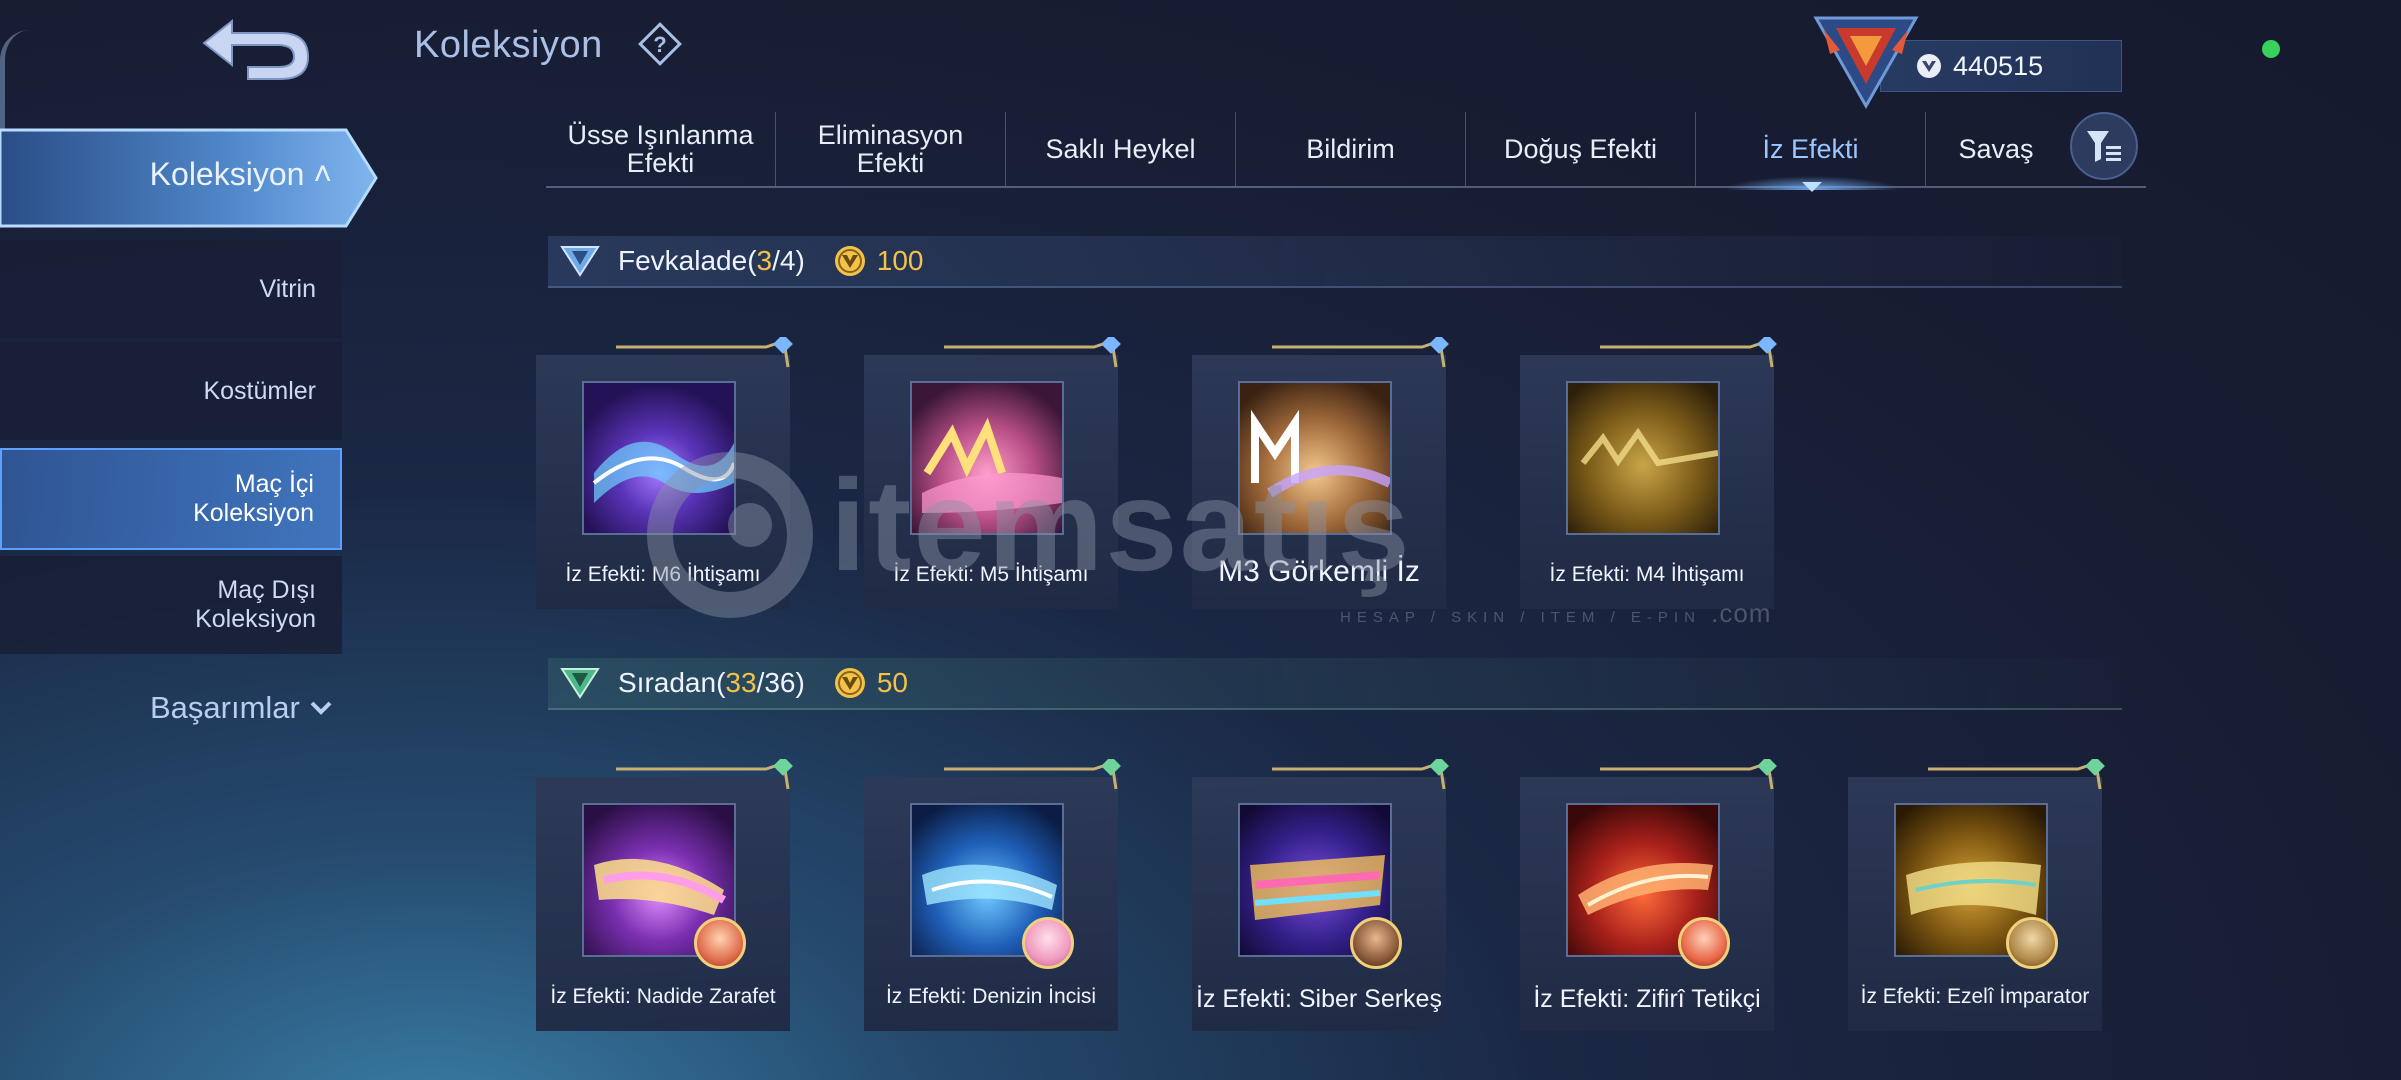 This screenshot has width=2401, height=1080. Describe the element at coordinates (171, 391) in the screenshot. I see `sidebar-item-kostumler: Kostümler` at that location.